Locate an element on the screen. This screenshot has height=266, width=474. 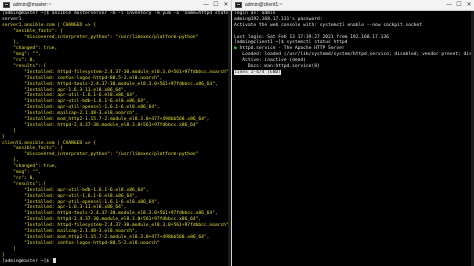
line-text: httpd.service - The Apache HTTP Server is located at coordinates (290, 49).